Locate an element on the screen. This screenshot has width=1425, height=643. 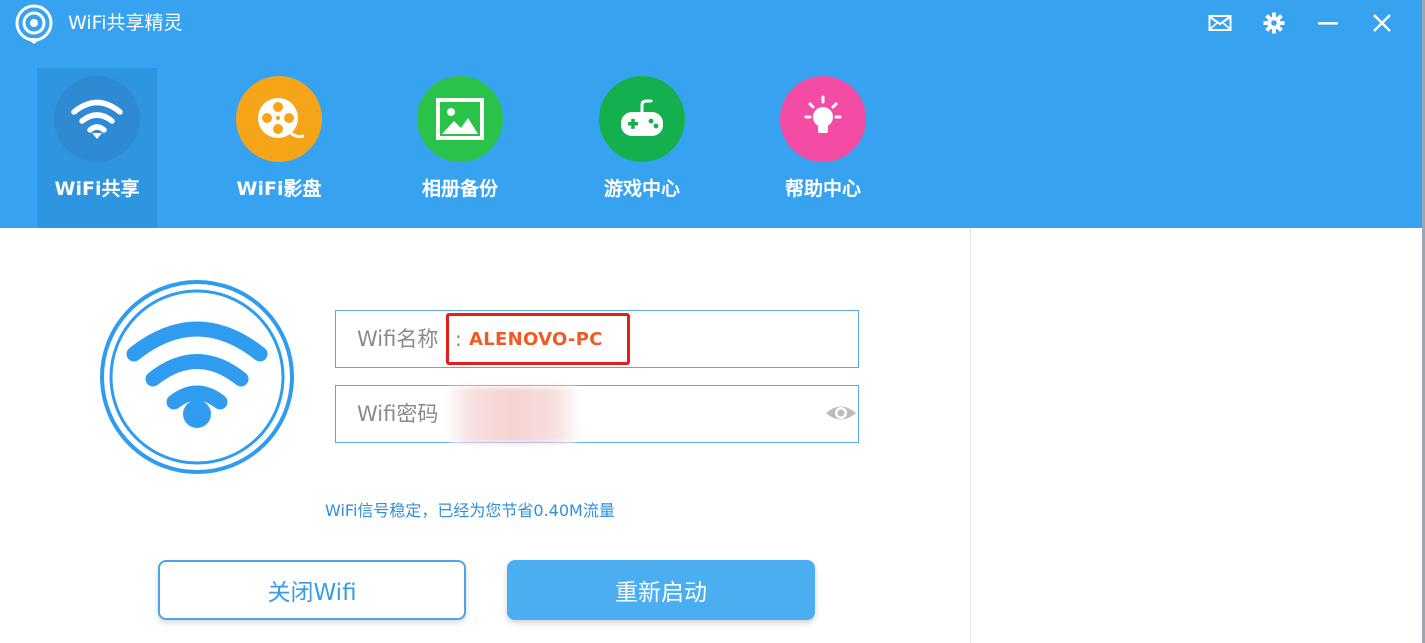
minimize-icon is located at coordinates (1328, 23).